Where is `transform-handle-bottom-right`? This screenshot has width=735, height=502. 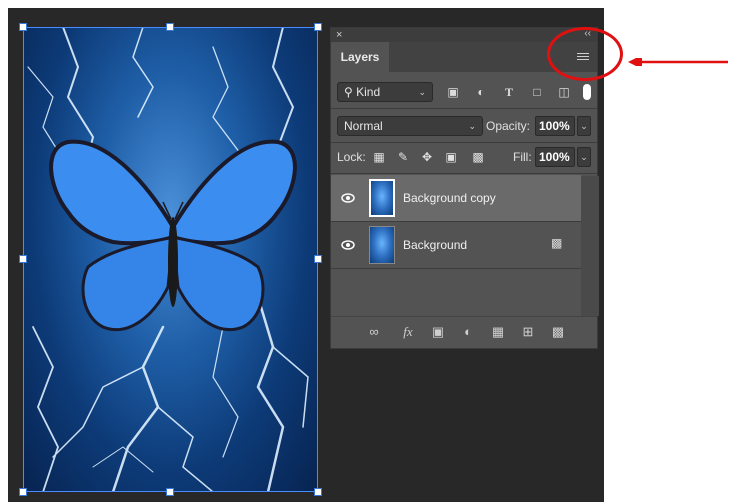
transform-handle-bottom-right is located at coordinates (318, 492).